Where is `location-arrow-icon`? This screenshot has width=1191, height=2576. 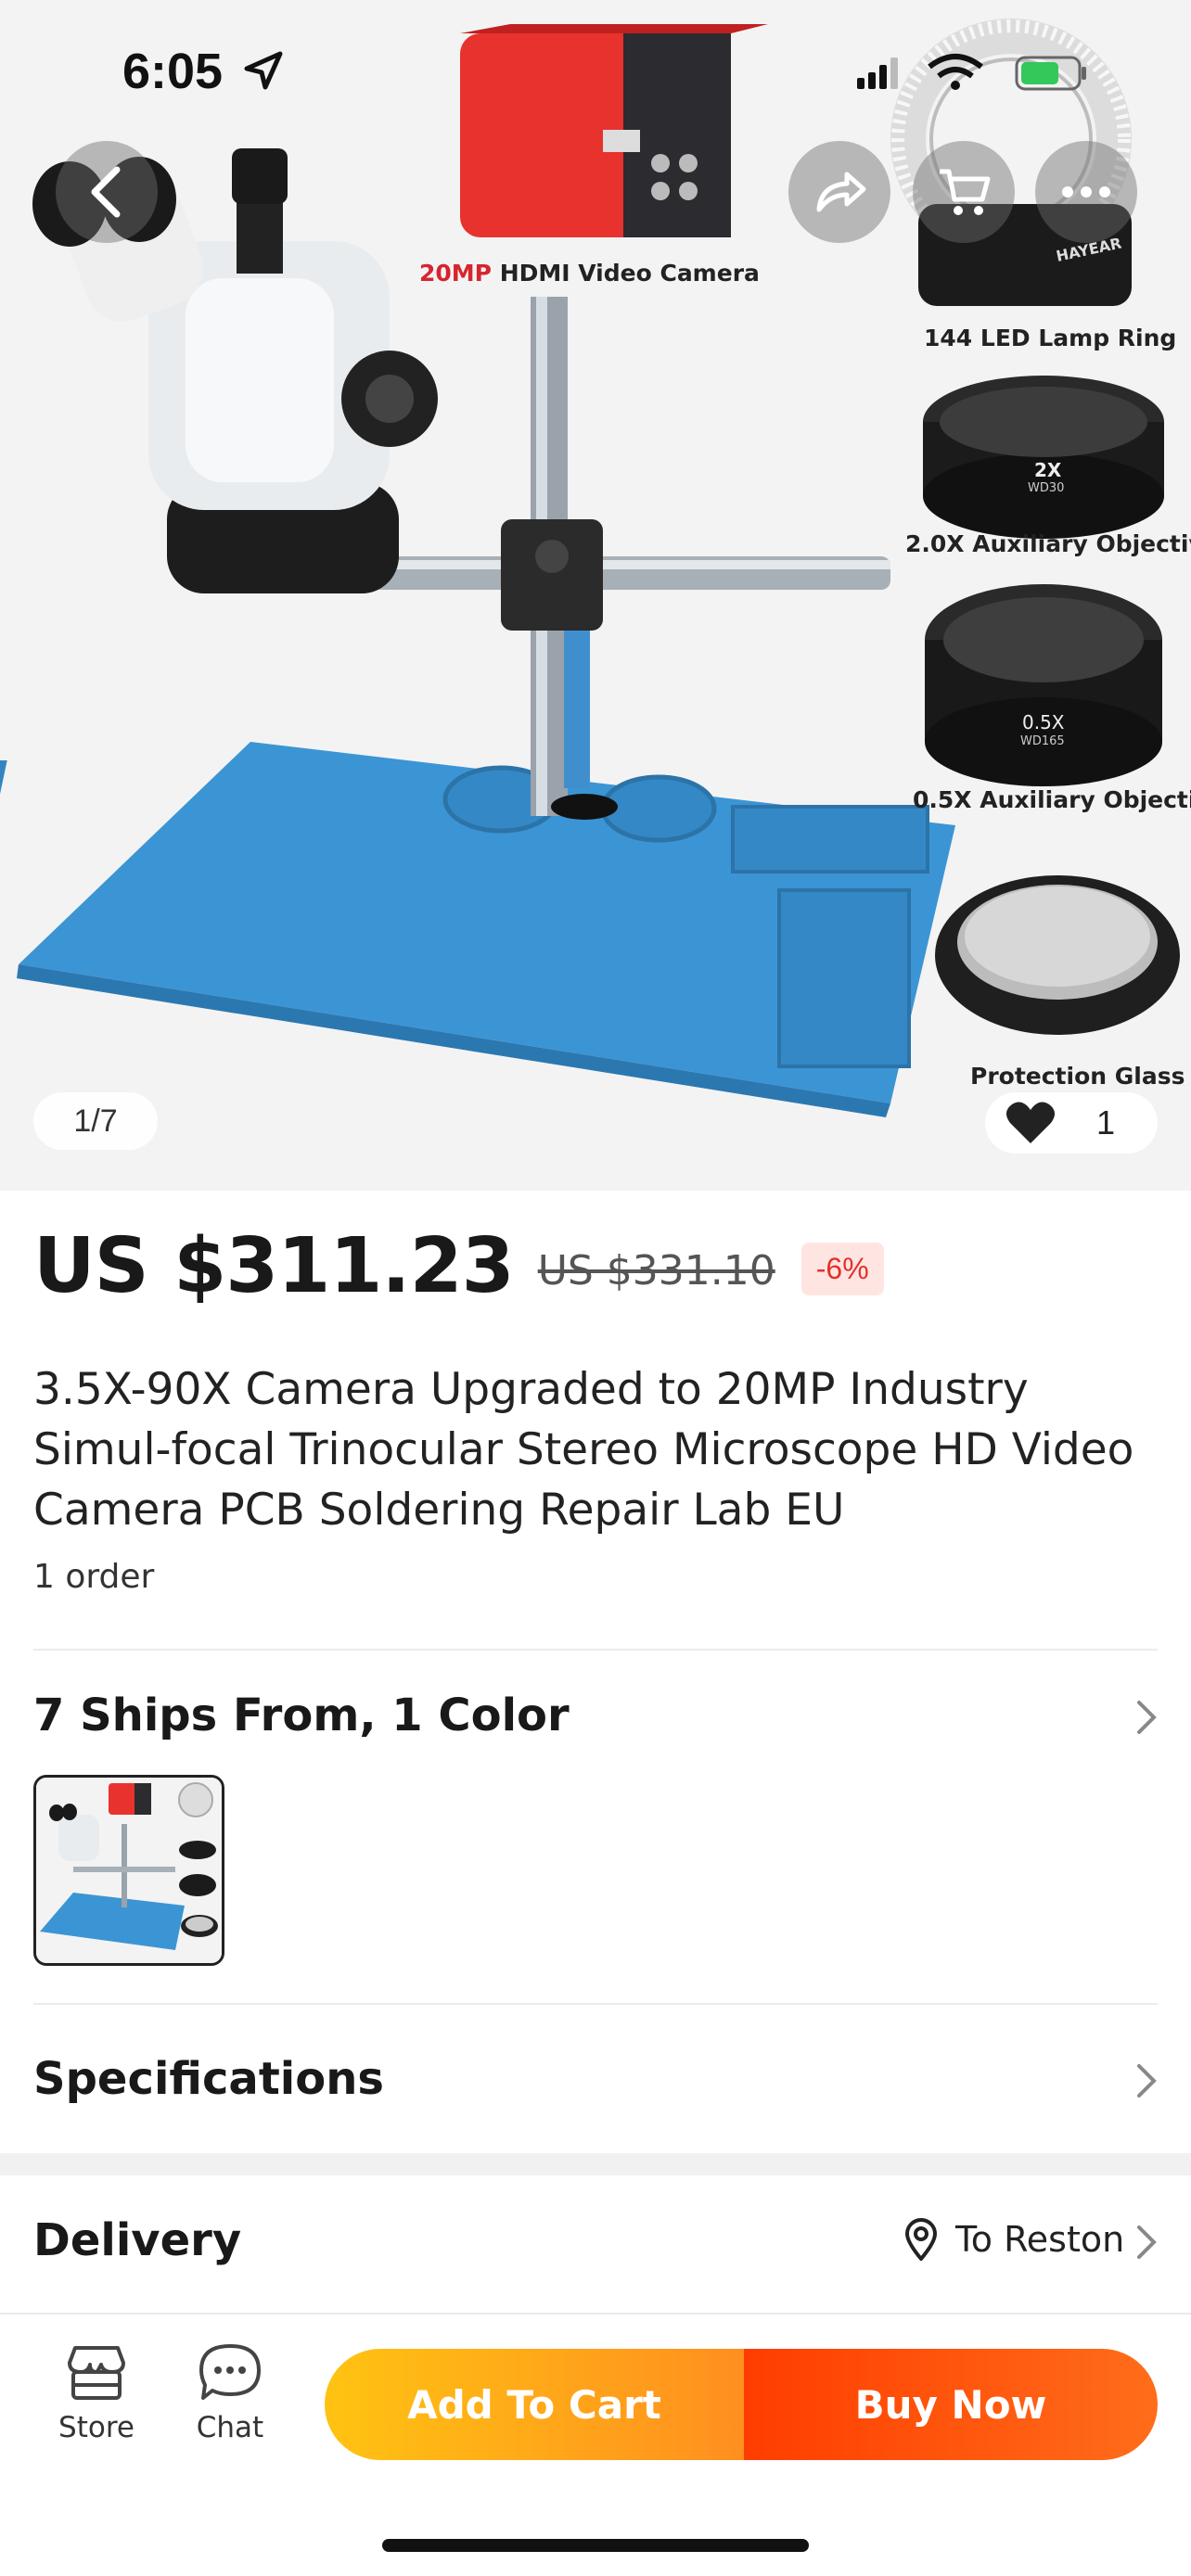 location-arrow-icon is located at coordinates (263, 71).